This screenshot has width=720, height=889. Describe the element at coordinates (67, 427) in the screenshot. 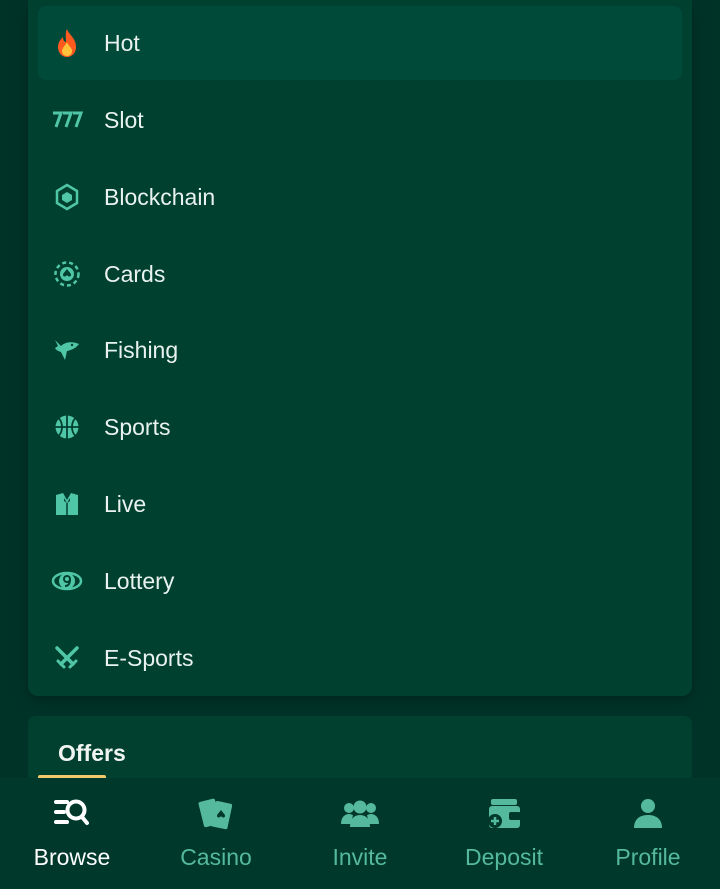

I see `basketball-icon` at that location.